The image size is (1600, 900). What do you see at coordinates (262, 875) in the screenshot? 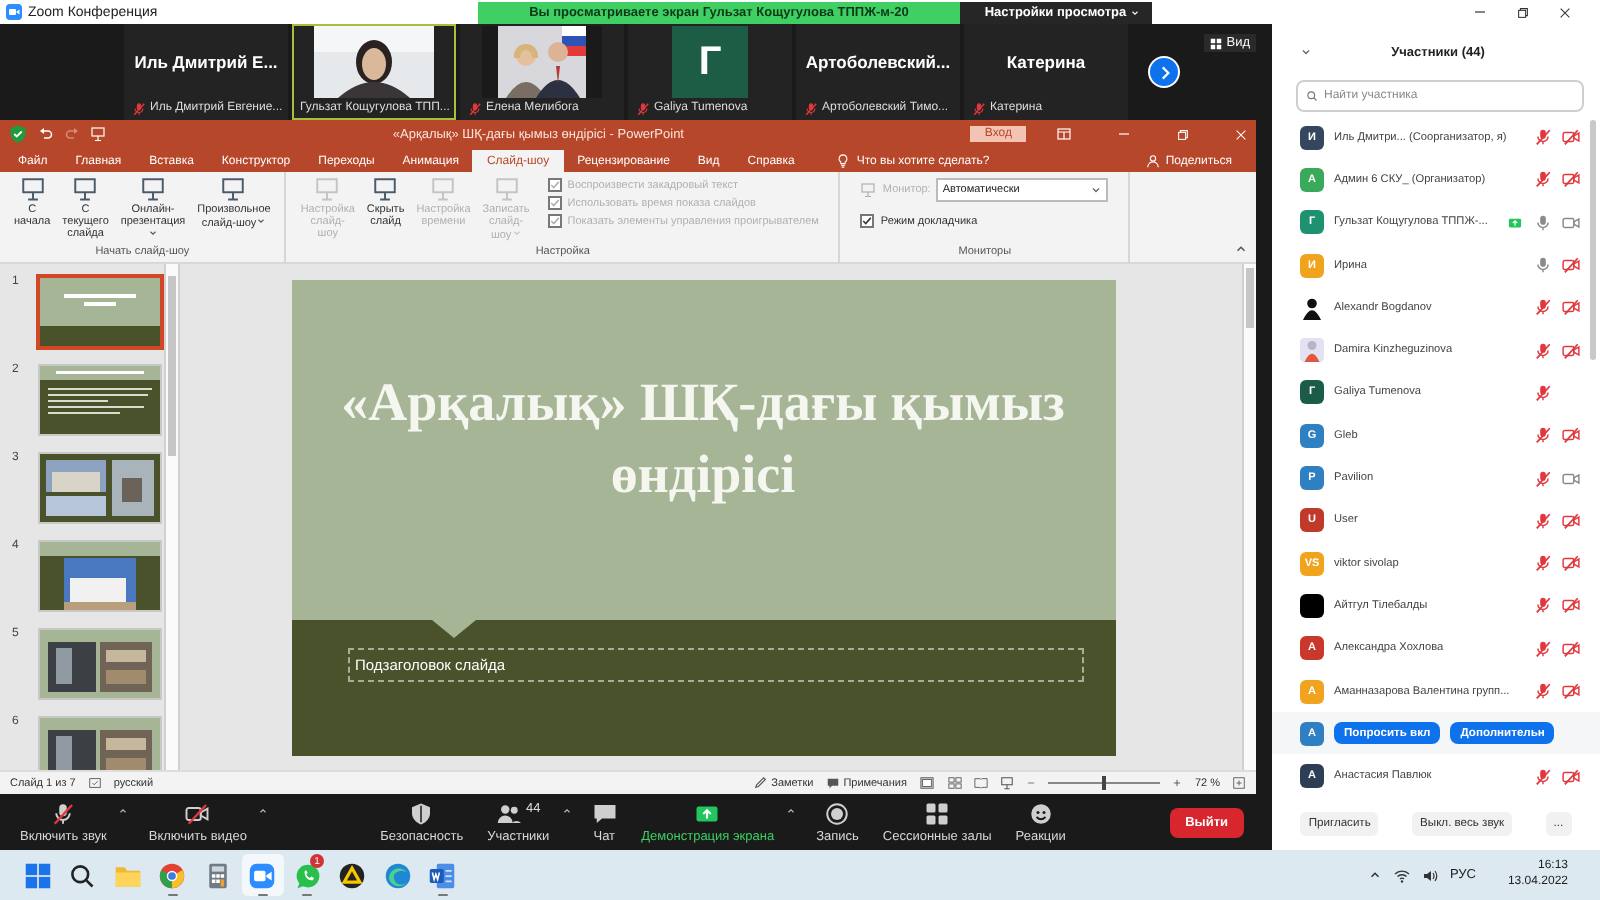
I see `video-app-icon` at bounding box center [262, 875].